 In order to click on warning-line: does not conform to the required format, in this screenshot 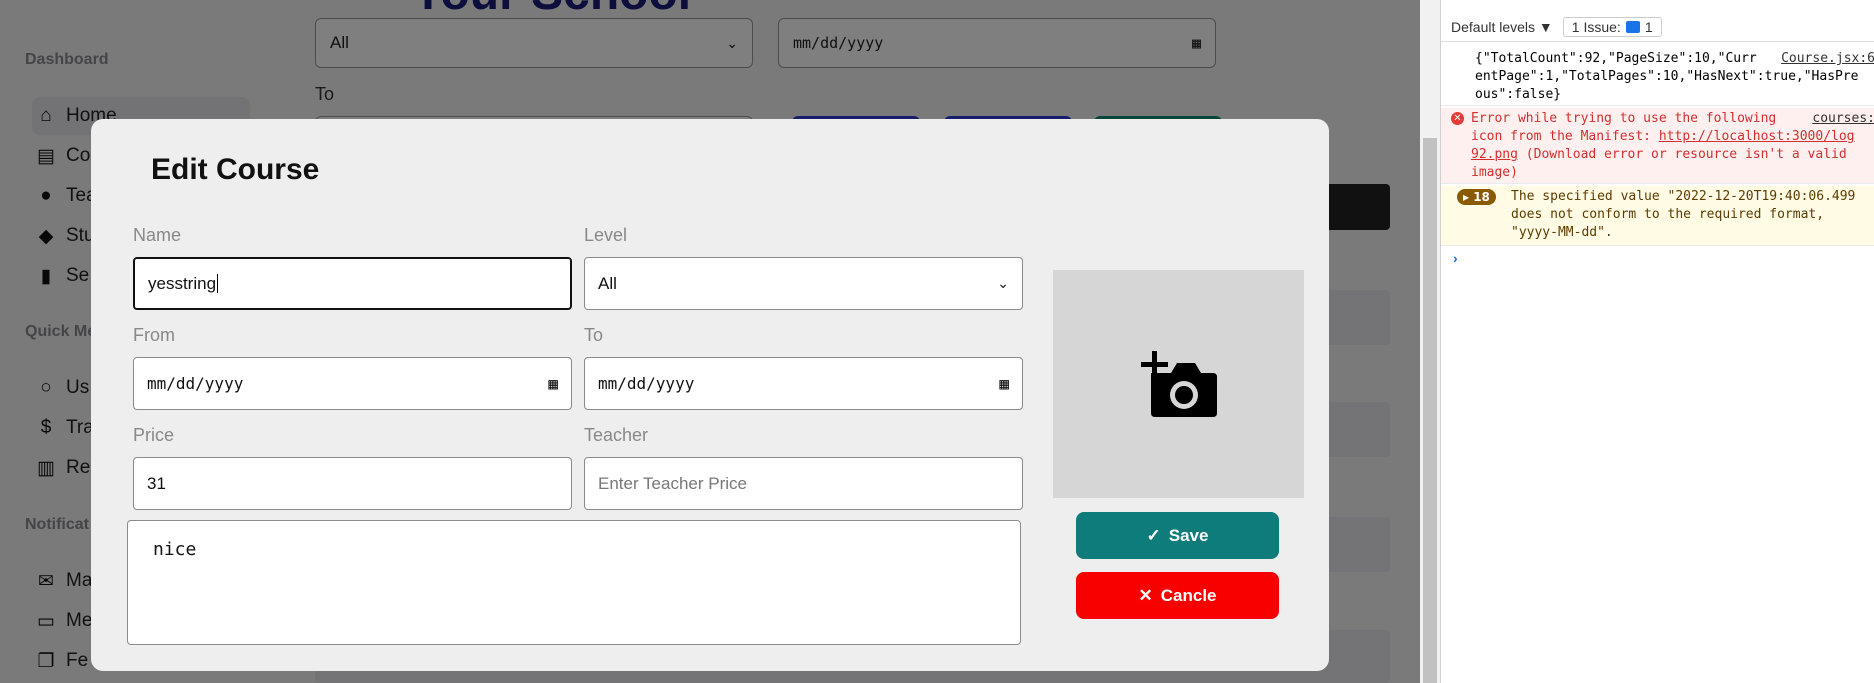, I will do `click(1668, 214)`.